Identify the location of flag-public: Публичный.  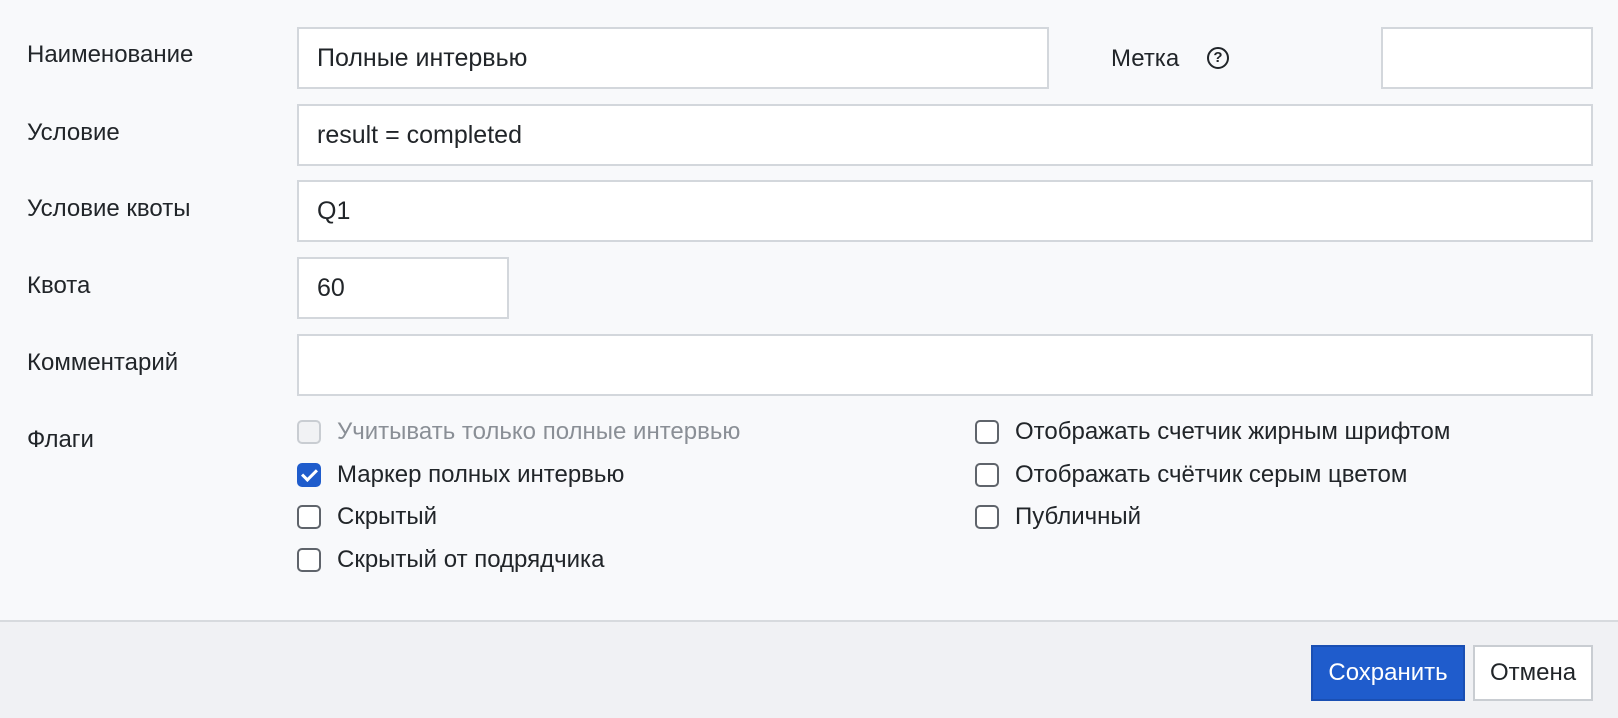
(1058, 517).